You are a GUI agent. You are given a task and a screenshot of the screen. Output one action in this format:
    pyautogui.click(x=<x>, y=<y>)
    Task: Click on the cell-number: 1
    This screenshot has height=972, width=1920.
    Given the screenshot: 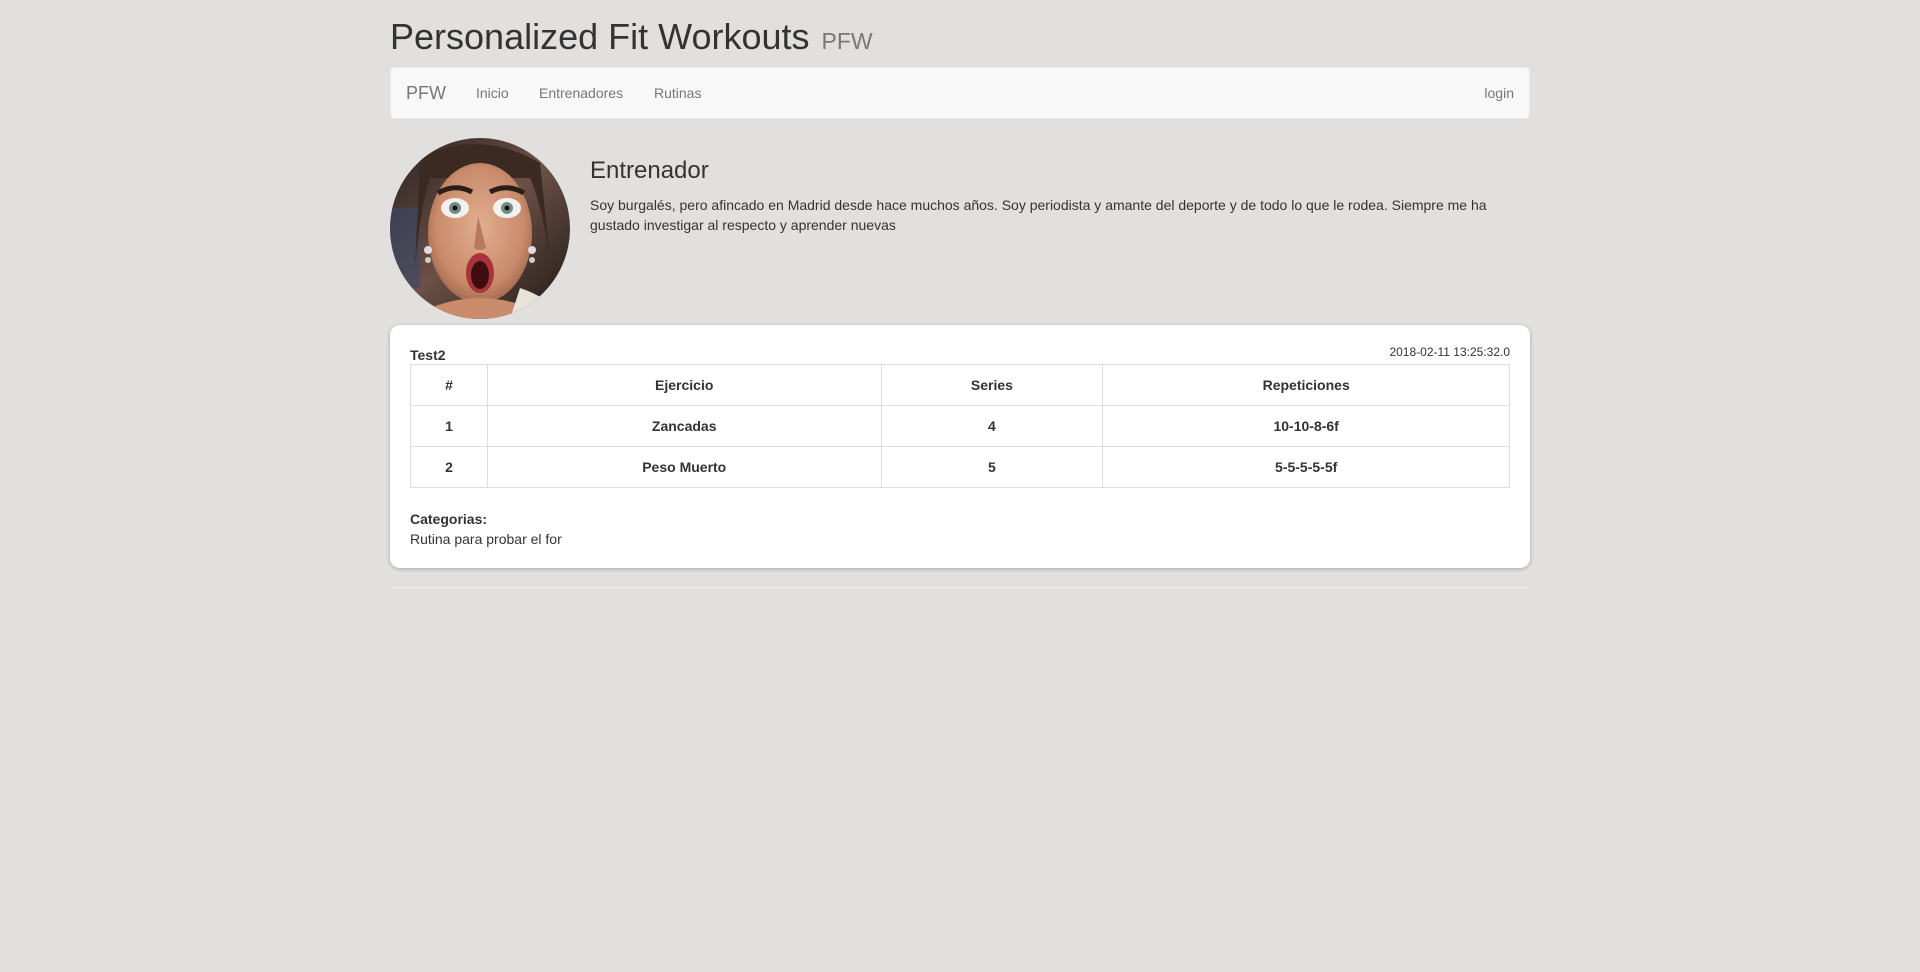 What is the action you would take?
    pyautogui.click(x=449, y=426)
    